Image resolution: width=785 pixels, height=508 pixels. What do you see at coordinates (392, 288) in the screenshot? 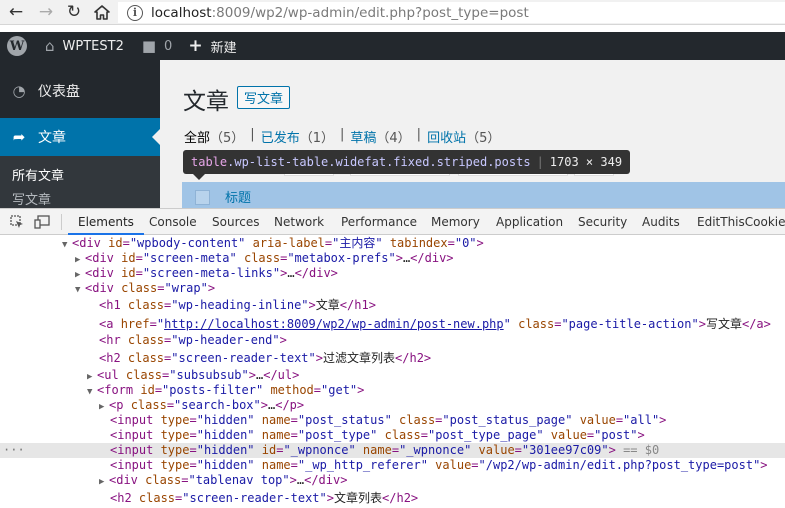
I see `dom-node: ▼ <div class="wrap">` at bounding box center [392, 288].